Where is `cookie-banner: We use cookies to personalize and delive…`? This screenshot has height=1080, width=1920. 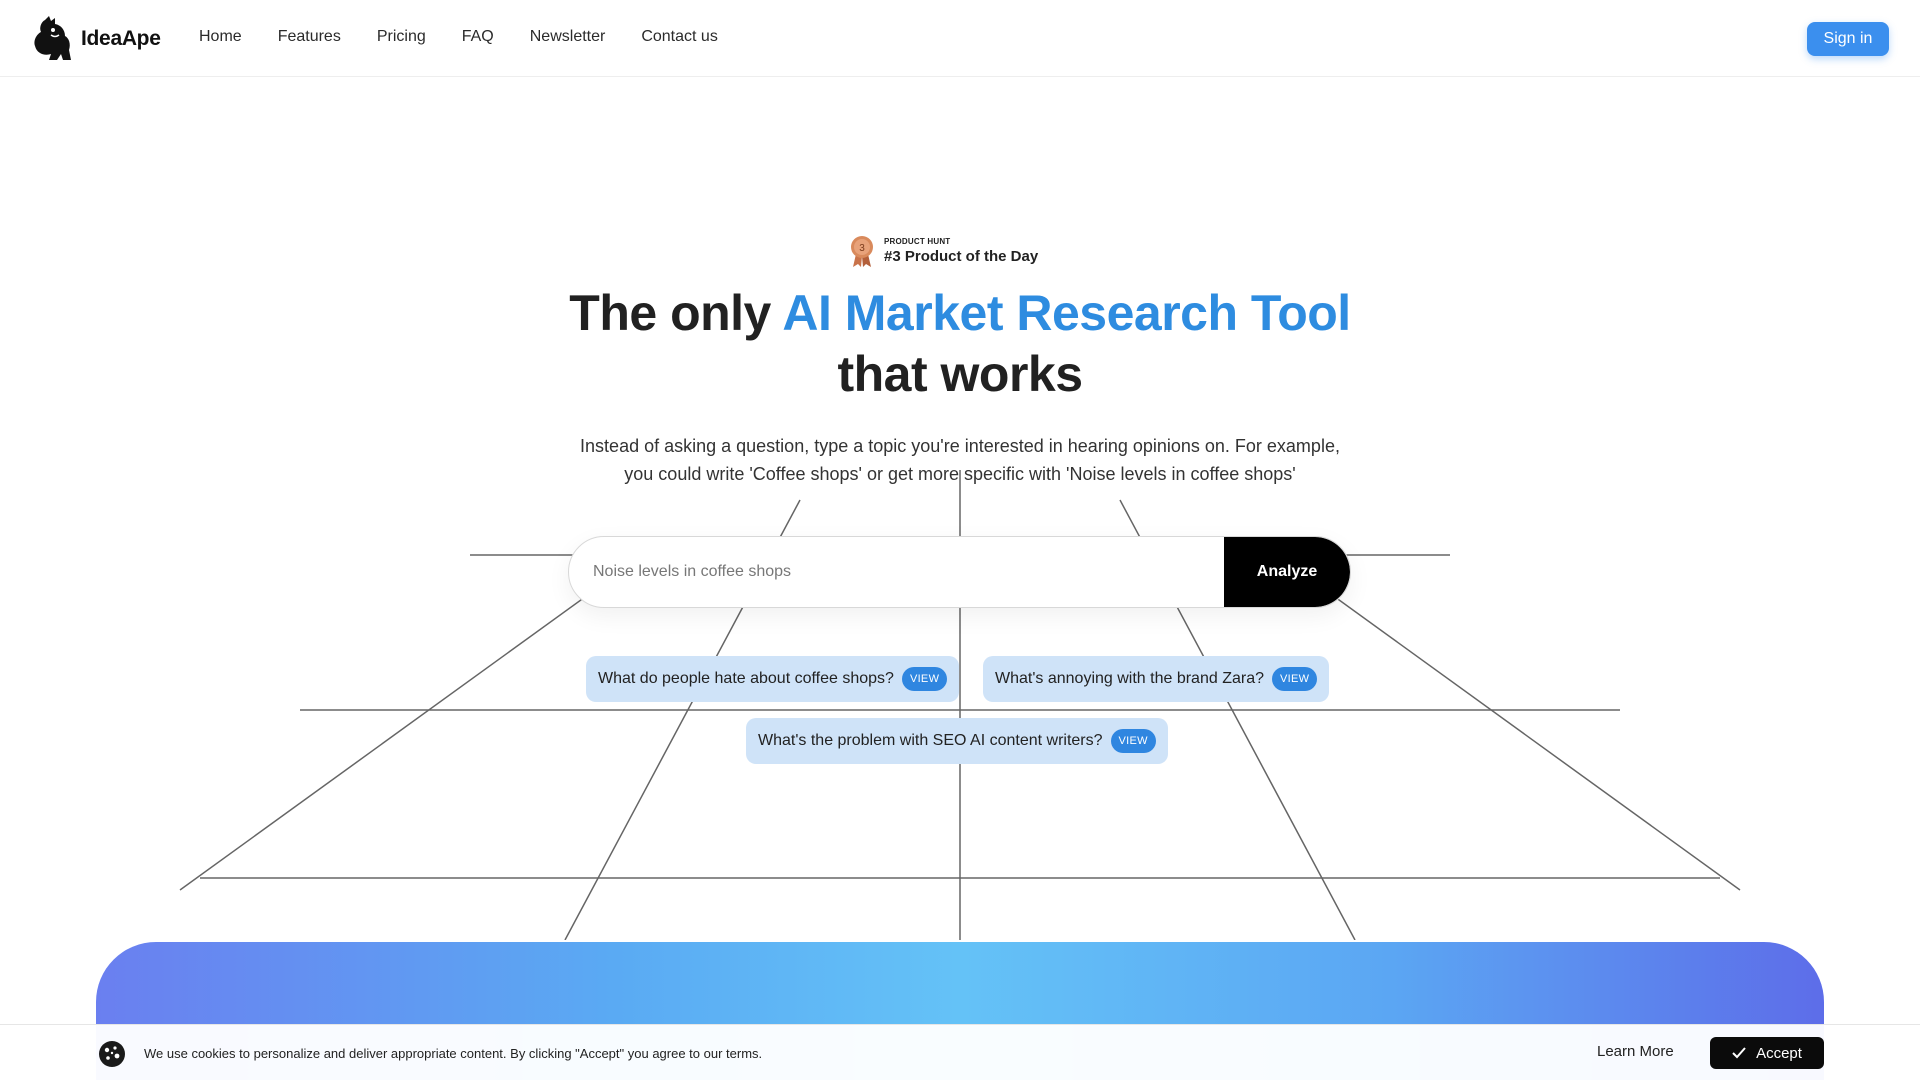
cookie-banner: We use cookies to personalize and delive… is located at coordinates (960, 1052).